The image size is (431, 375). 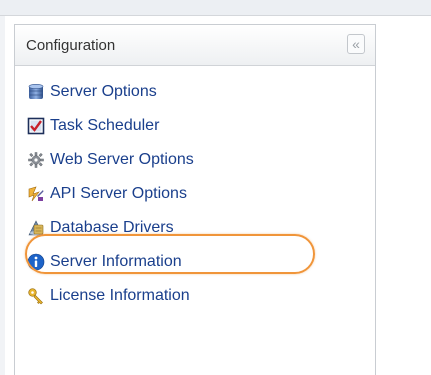 What do you see at coordinates (36, 92) in the screenshot?
I see `server-options-icon` at bounding box center [36, 92].